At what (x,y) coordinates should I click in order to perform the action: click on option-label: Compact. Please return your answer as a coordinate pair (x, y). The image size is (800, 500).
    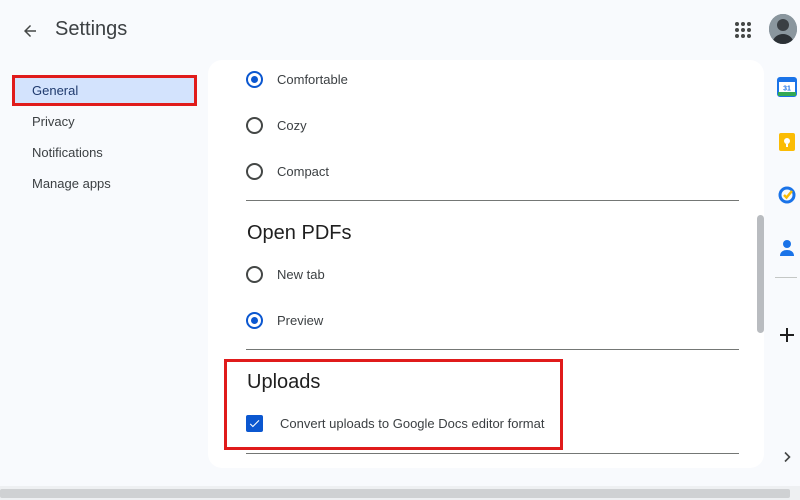
    Looking at the image, I should click on (303, 171).